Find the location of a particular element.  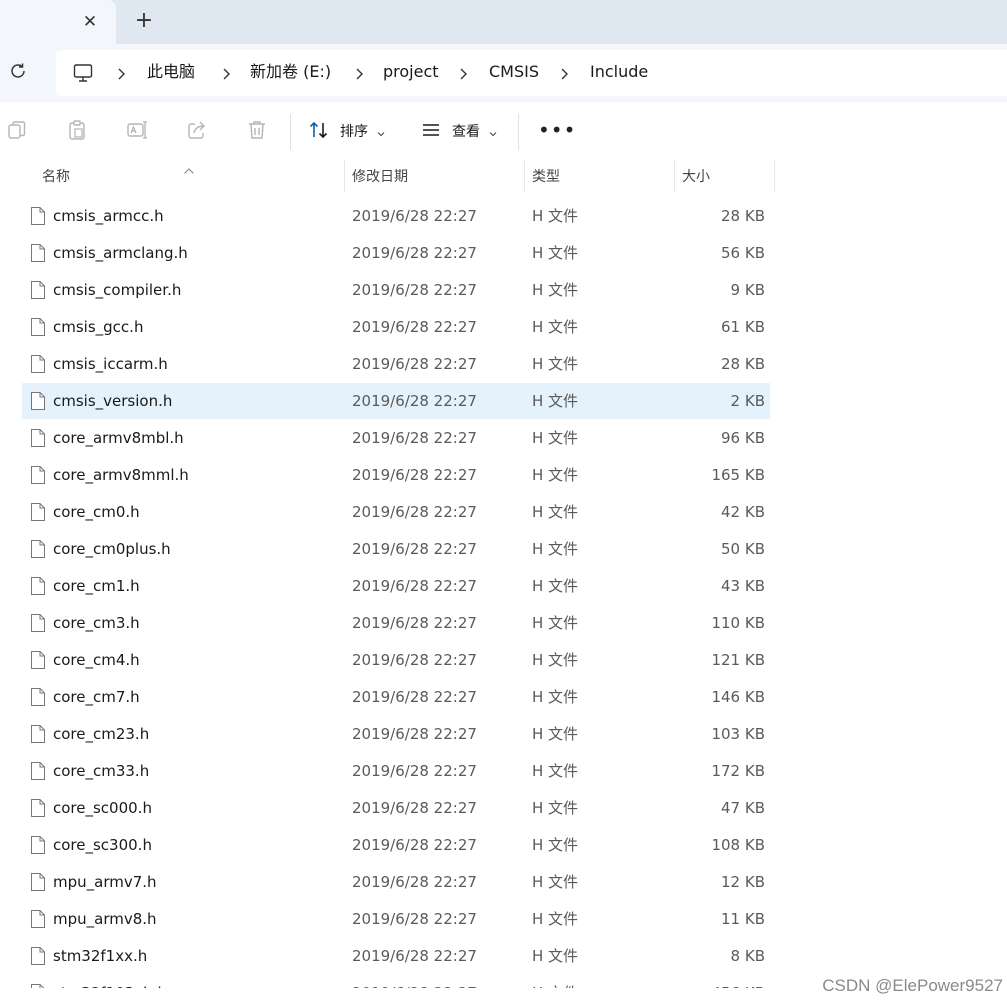

file-row: mpu_armv8.h 2019/6/28 22:27 H 文件 11 KB is located at coordinates (396, 919).